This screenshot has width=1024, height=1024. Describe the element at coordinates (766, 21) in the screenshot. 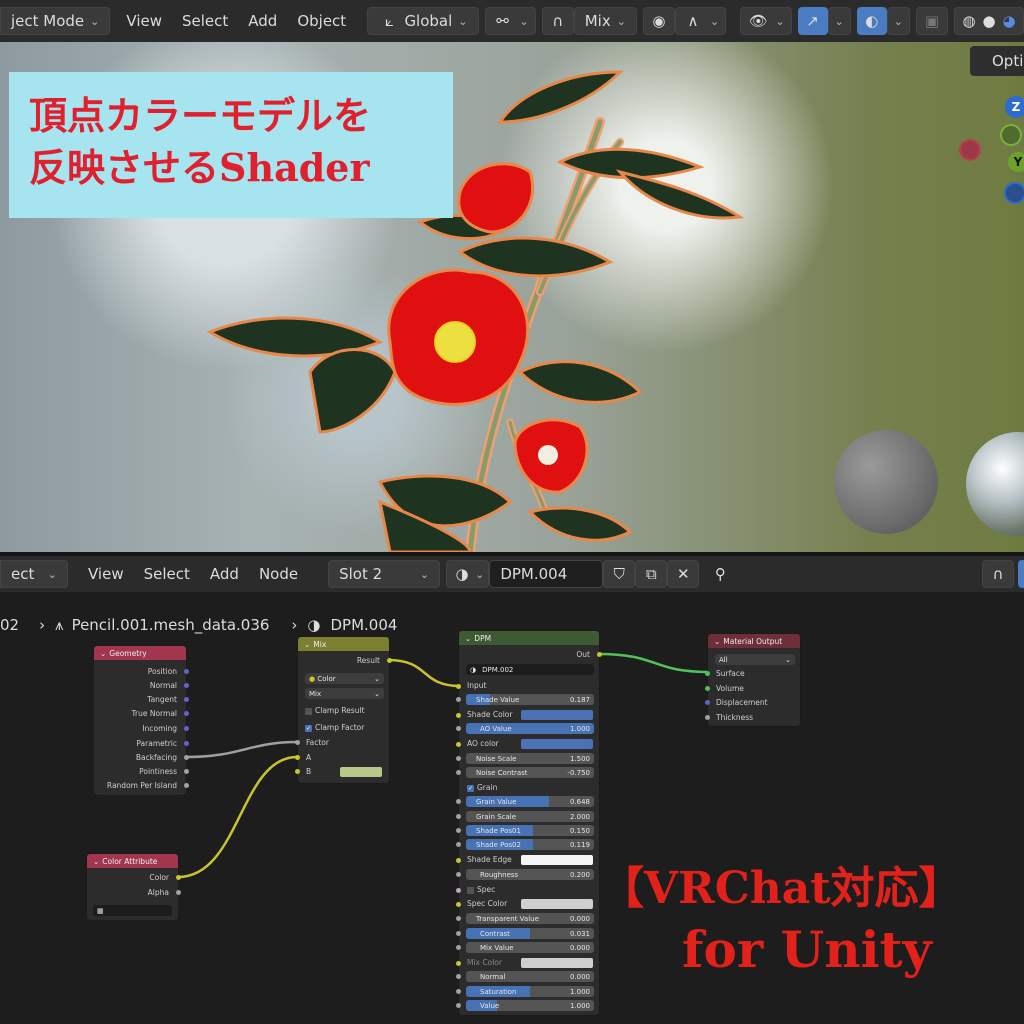

I see `visibility-dropdown: 👁 ⌄` at that location.